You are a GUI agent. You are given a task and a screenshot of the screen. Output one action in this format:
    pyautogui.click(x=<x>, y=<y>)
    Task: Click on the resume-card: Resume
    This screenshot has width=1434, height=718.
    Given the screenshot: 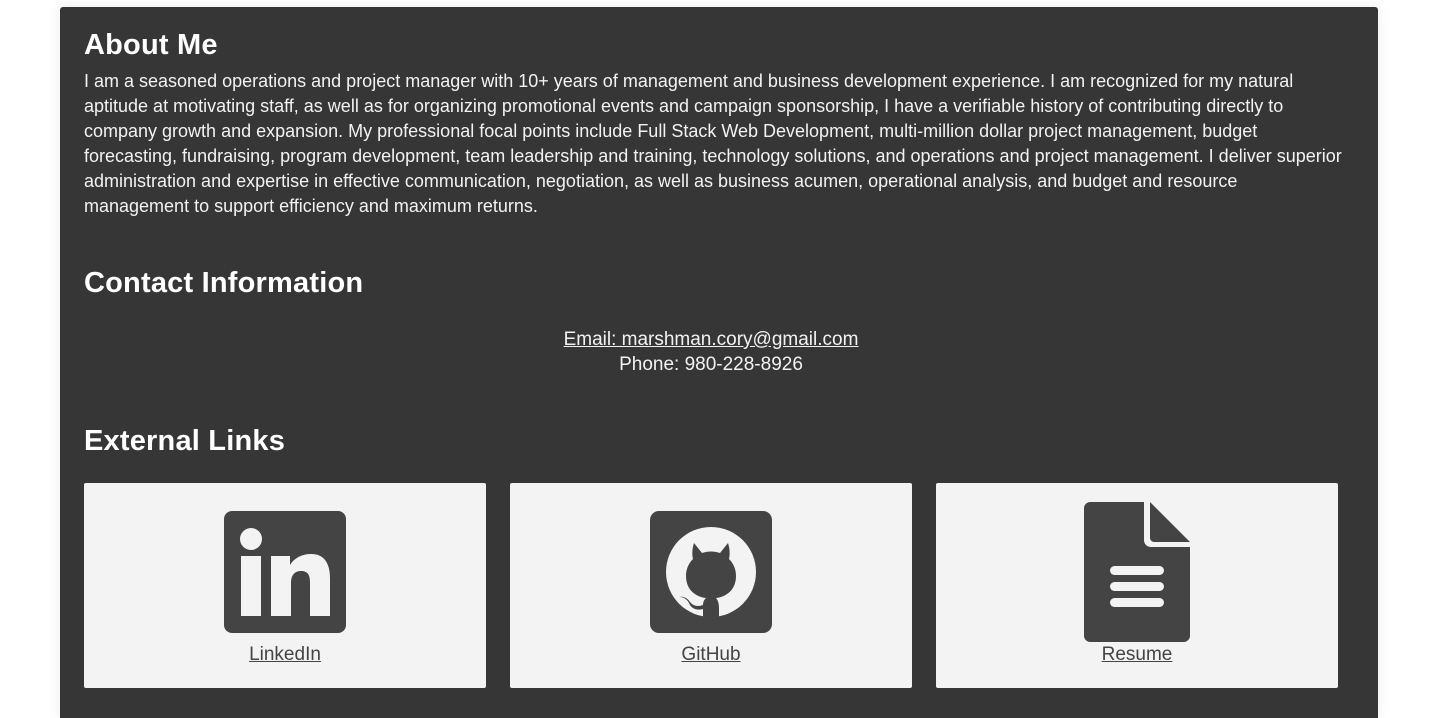 What is the action you would take?
    pyautogui.click(x=1137, y=585)
    